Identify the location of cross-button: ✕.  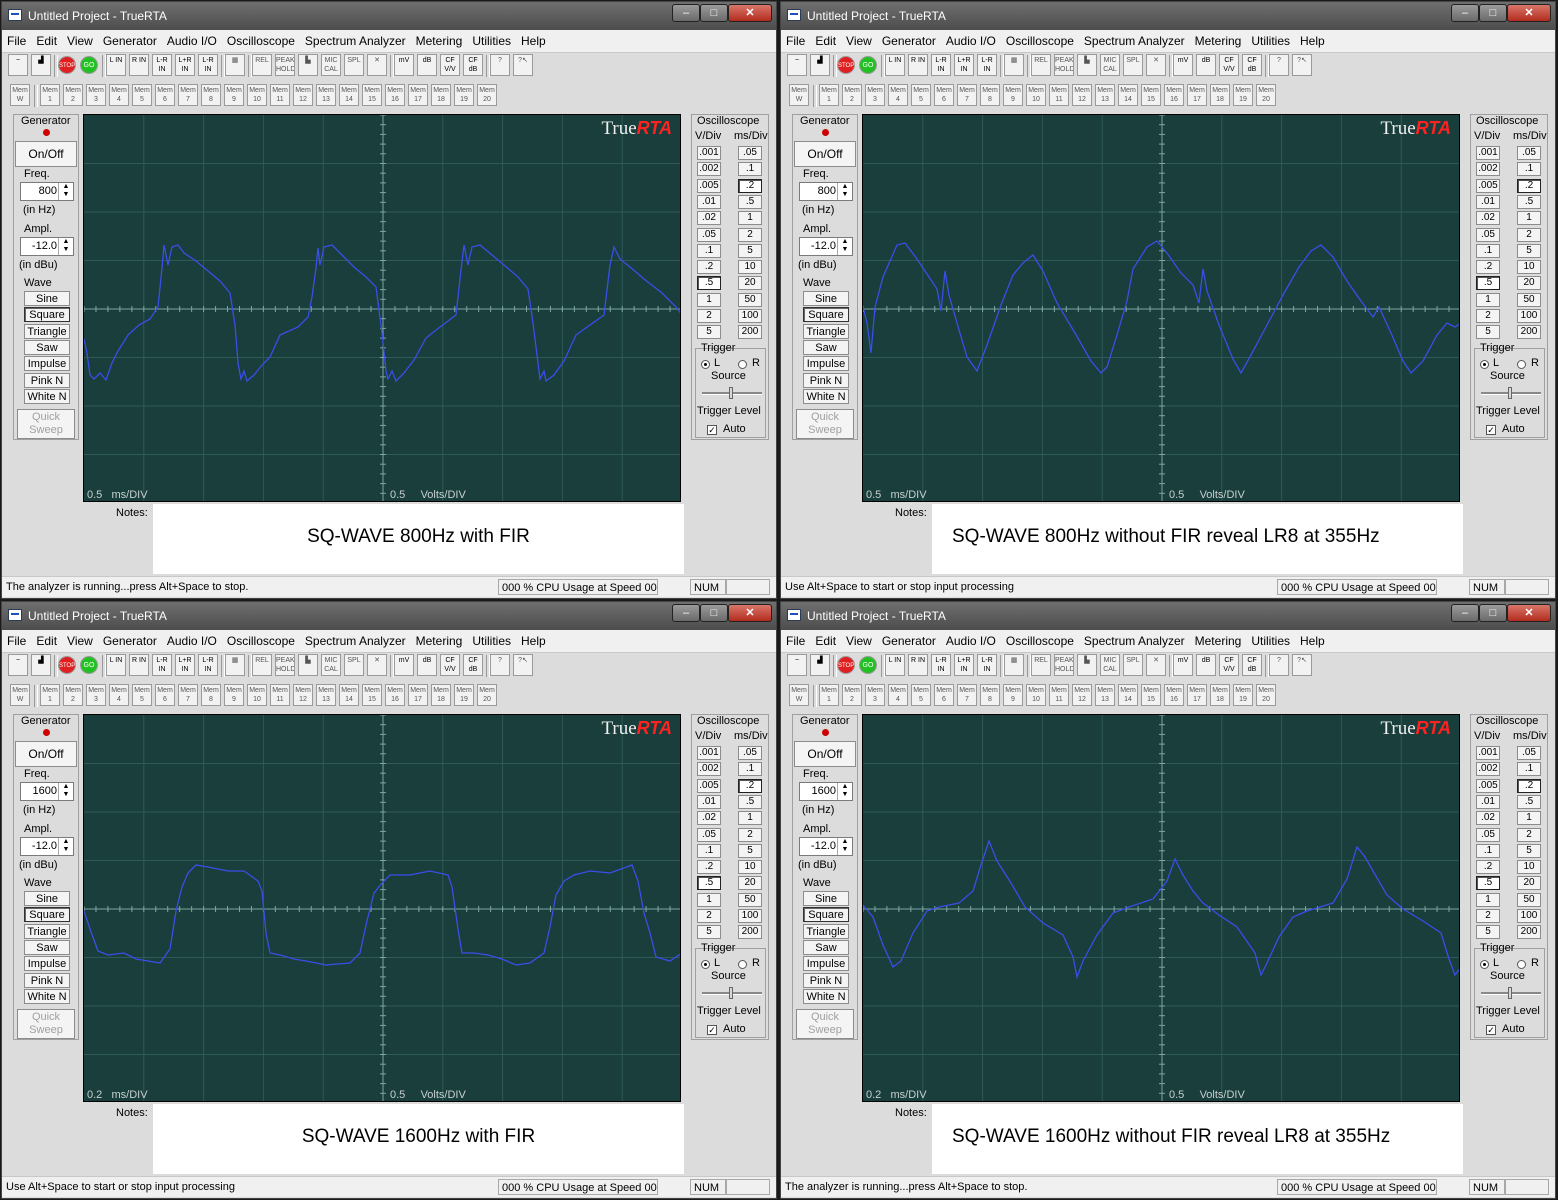
(377, 65).